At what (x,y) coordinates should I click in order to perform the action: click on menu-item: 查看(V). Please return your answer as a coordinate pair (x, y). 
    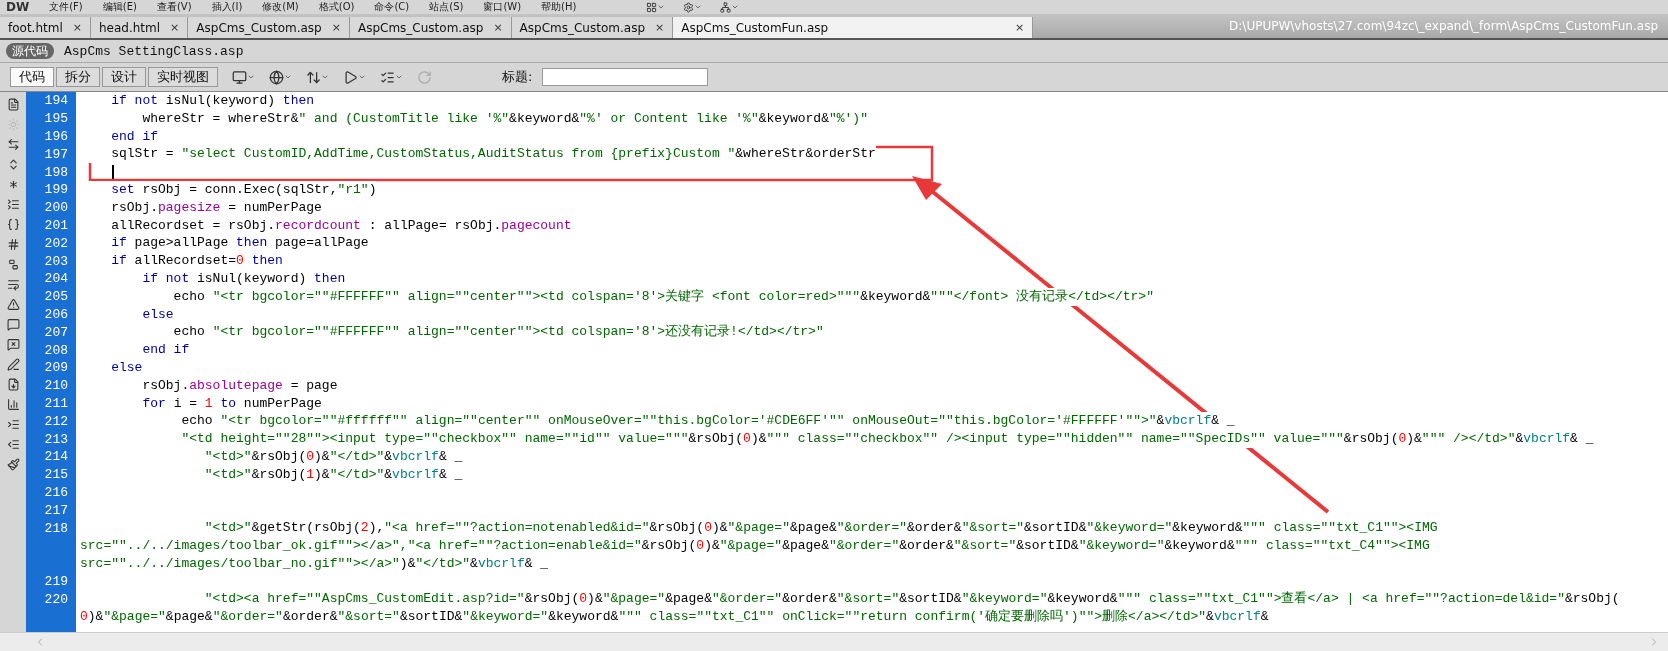
    Looking at the image, I should click on (174, 7).